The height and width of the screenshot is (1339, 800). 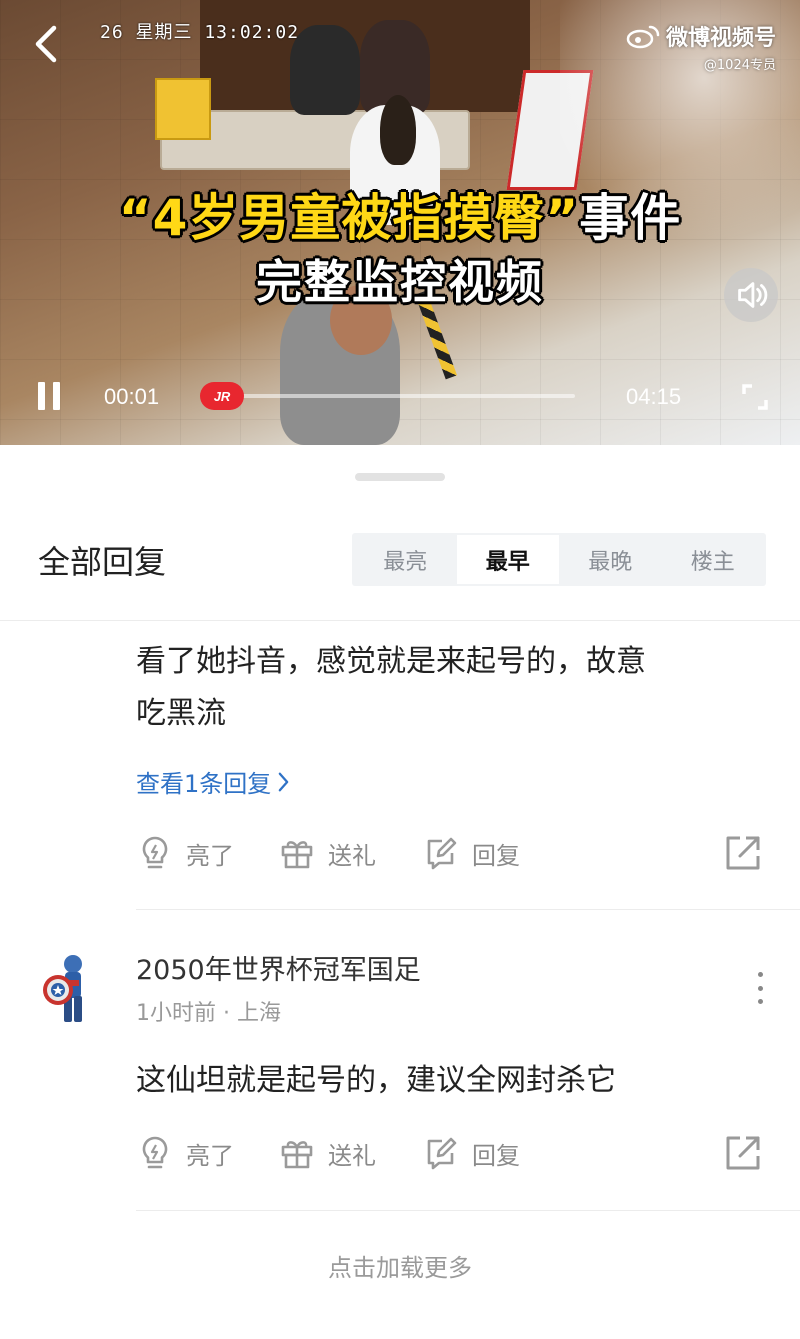 I want to click on avatar, so click(x=70, y=989).